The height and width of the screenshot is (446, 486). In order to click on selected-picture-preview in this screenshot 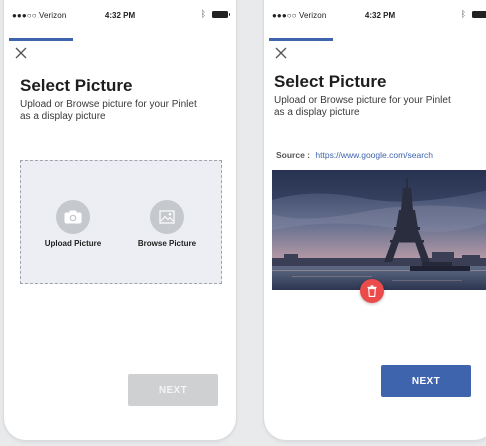, I will do `click(379, 230)`.